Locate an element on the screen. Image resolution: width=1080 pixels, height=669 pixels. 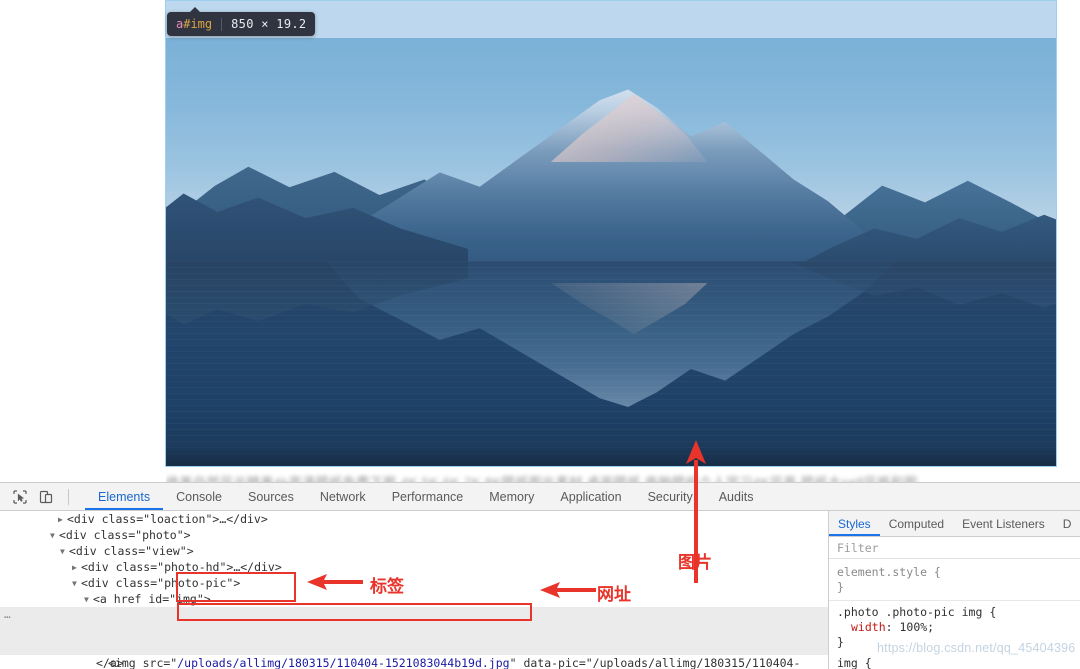
device-toolbar-icon is located at coordinates (46, 497).